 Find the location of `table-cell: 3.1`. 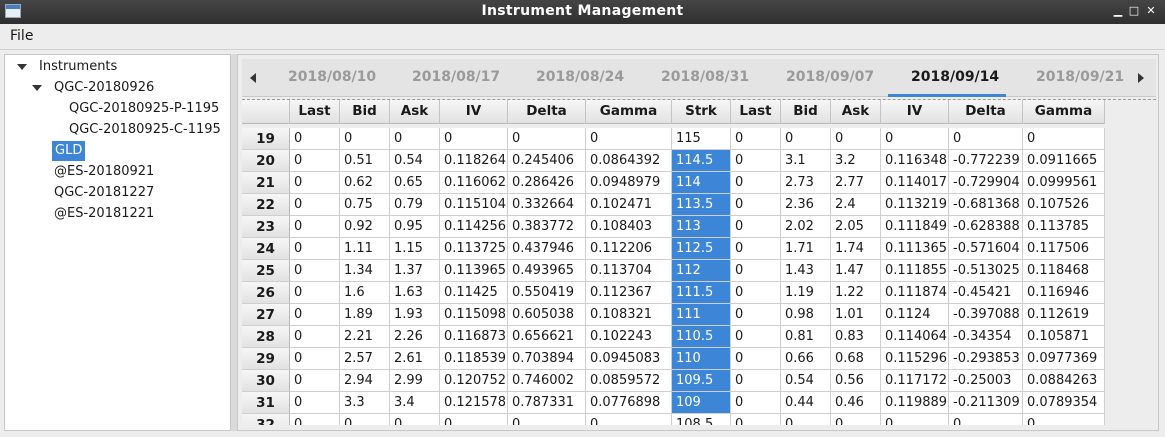

table-cell: 3.1 is located at coordinates (806, 161).